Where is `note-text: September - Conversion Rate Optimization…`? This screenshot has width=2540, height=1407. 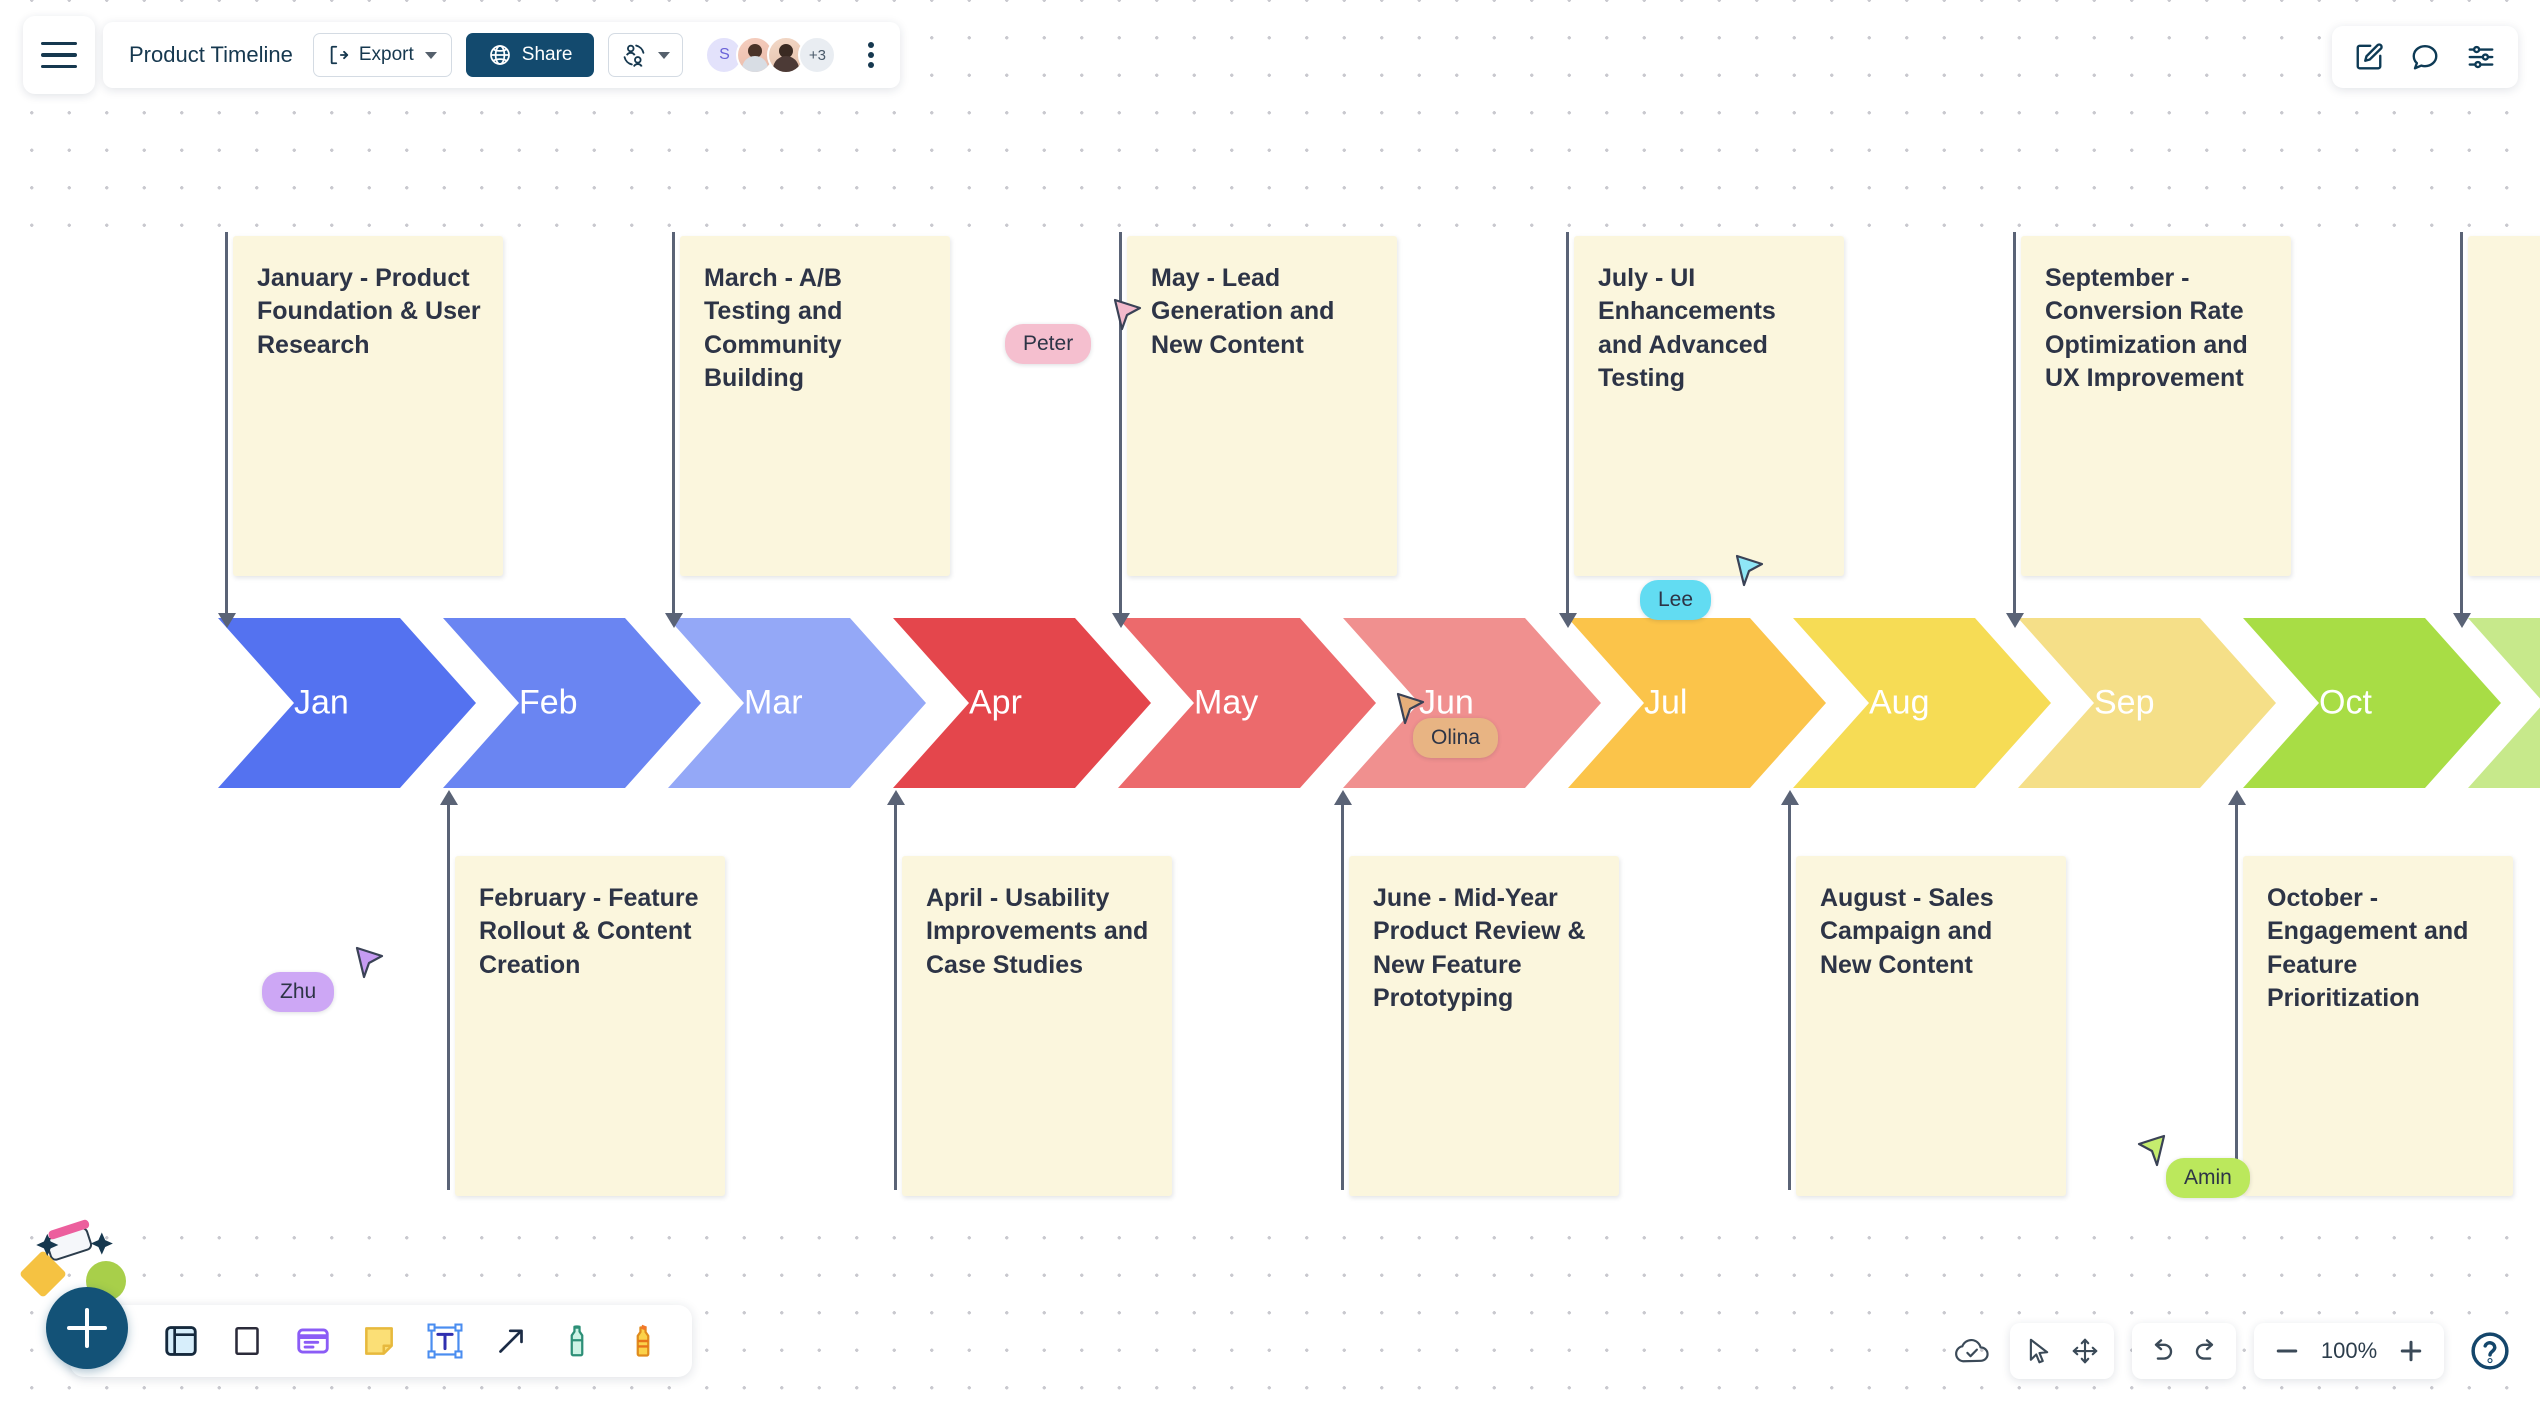
note-text: September - Conversion Rate Optimization… is located at coordinates (2146, 328).